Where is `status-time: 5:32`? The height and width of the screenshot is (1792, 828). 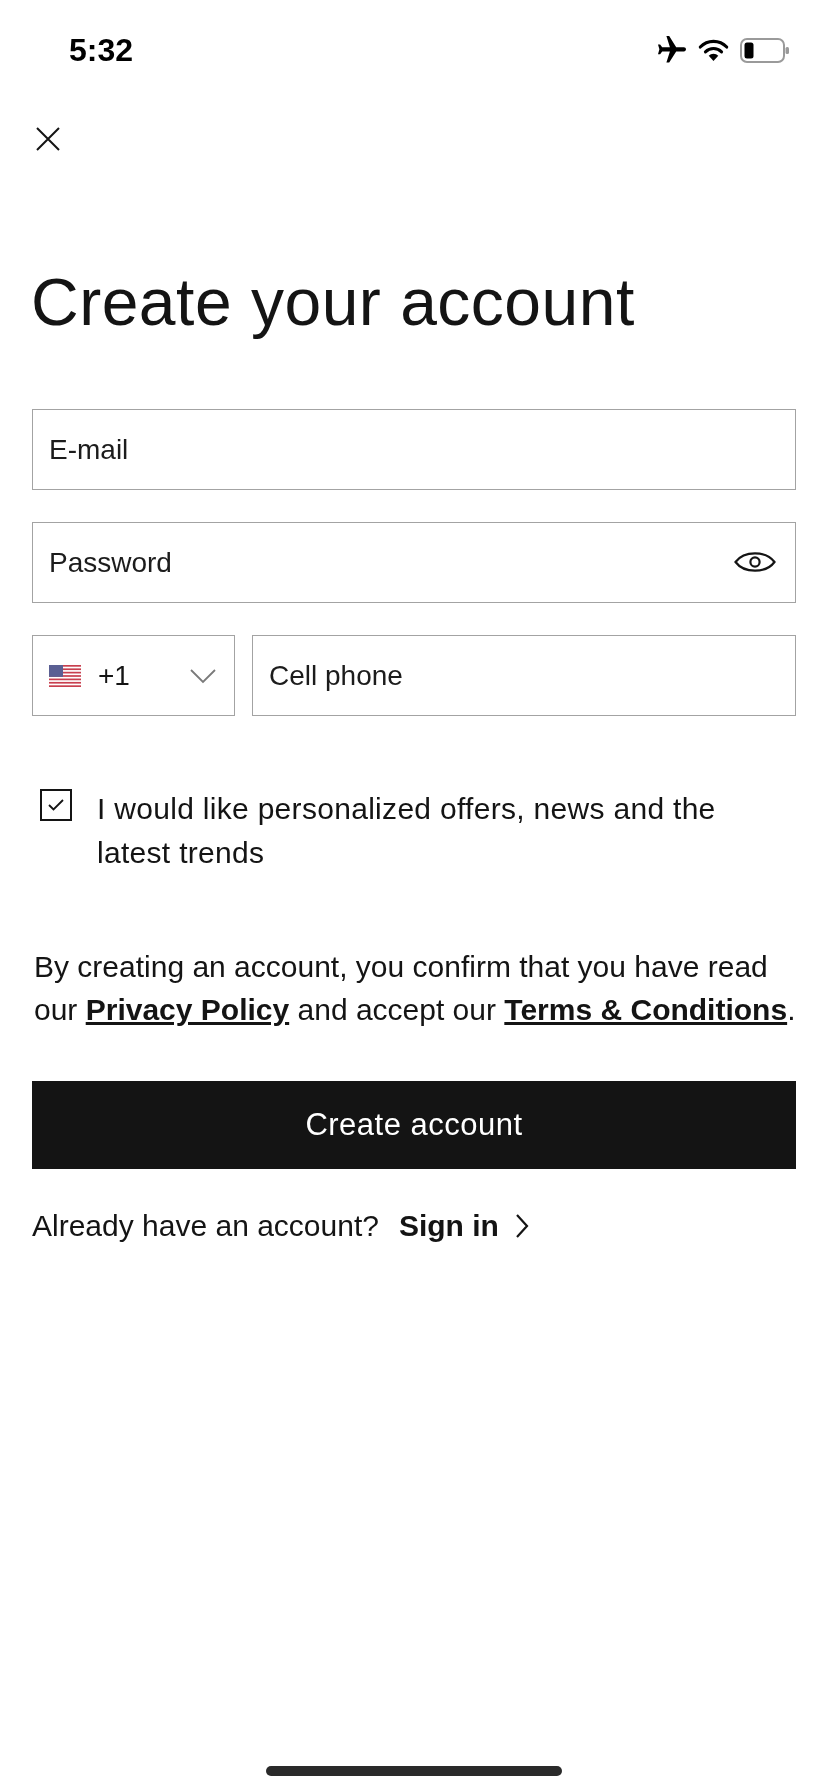
status-time: 5:32 is located at coordinates (101, 50).